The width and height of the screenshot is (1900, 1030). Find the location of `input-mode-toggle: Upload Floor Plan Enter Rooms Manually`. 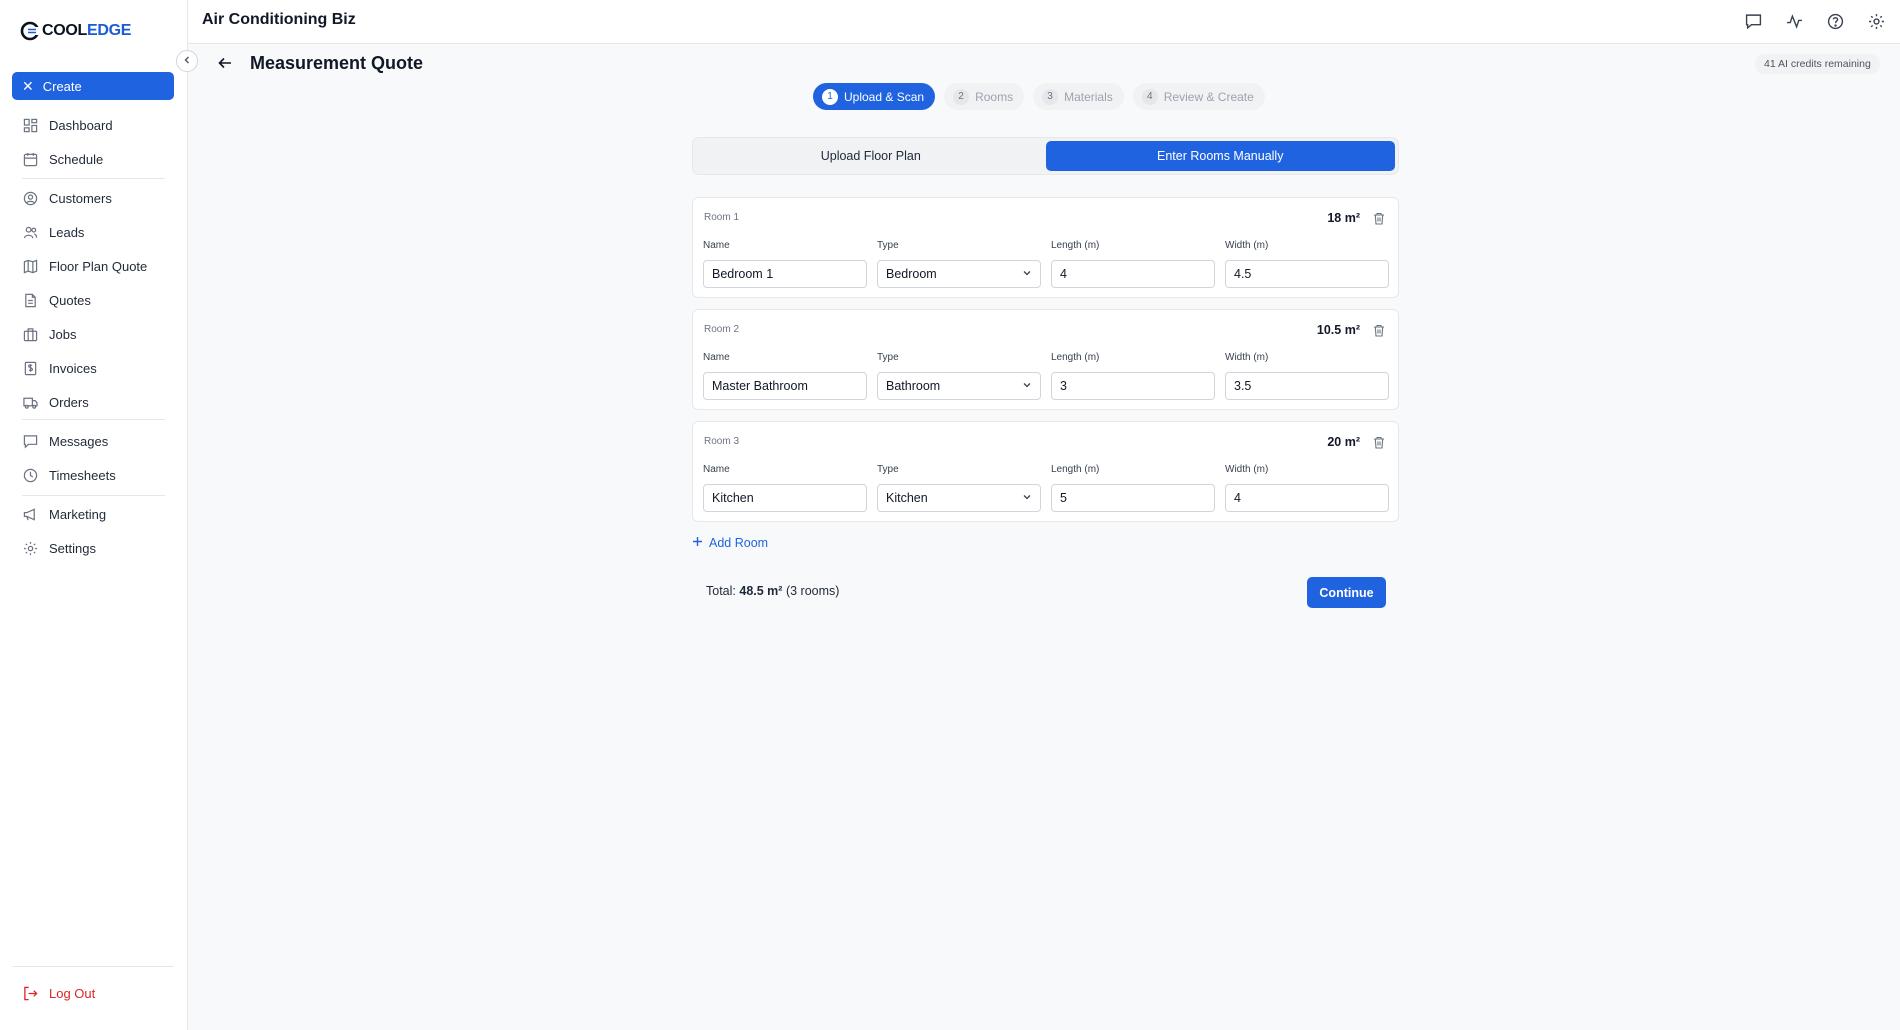

input-mode-toggle: Upload Floor Plan Enter Rooms Manually is located at coordinates (1045, 156).